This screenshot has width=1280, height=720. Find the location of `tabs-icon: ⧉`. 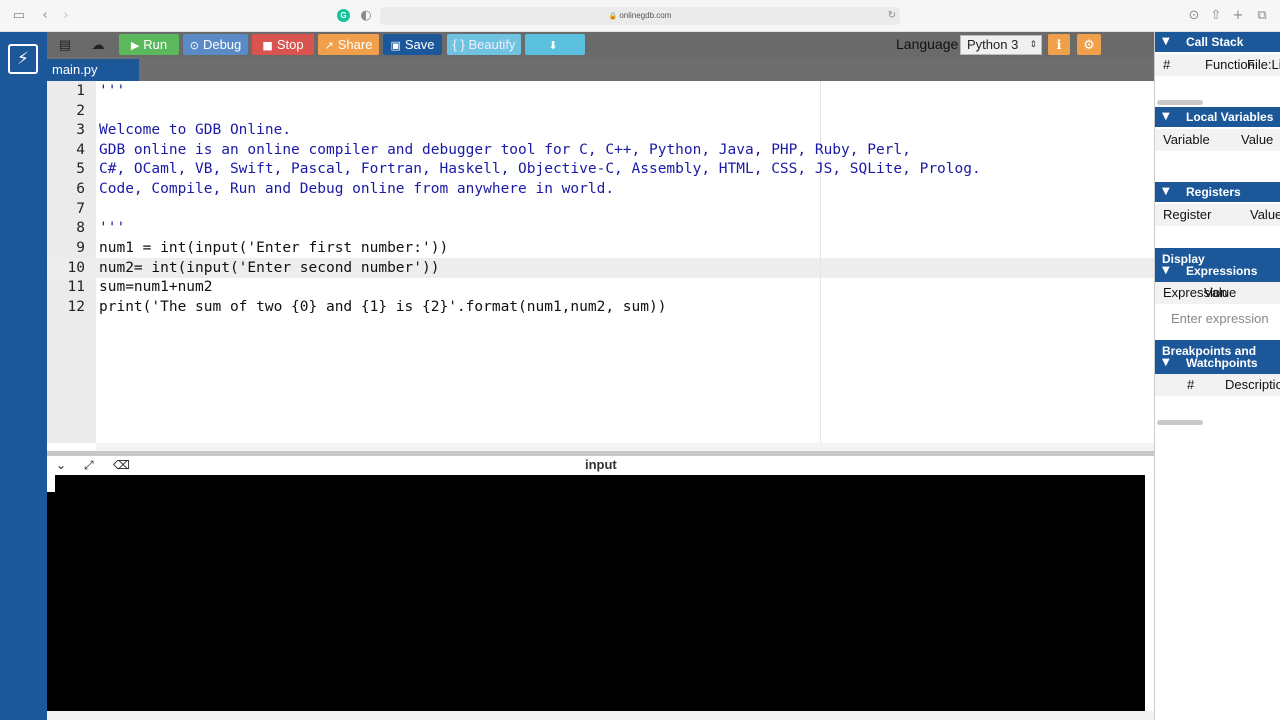

tabs-icon: ⧉ is located at coordinates (1262, 16).